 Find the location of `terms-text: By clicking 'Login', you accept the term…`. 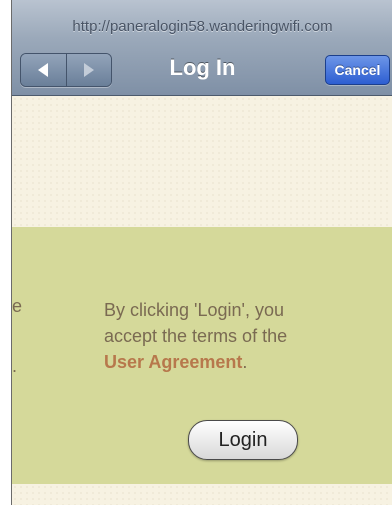

terms-text: By clicking 'Login', you accept the term… is located at coordinates (229, 336).